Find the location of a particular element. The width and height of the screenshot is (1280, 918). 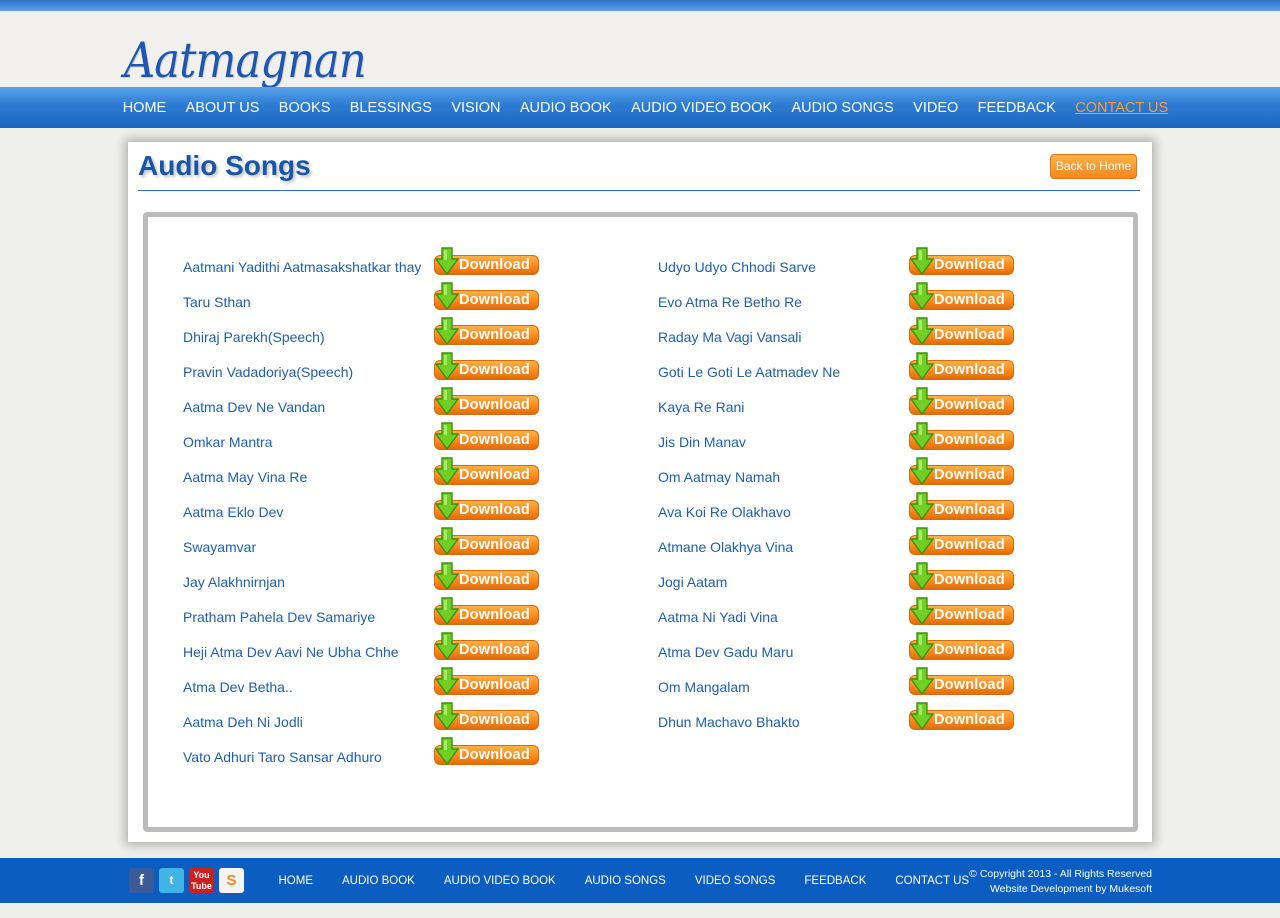

song-title-link: Pravin Vadadoriya(Speech) is located at coordinates (268, 372).